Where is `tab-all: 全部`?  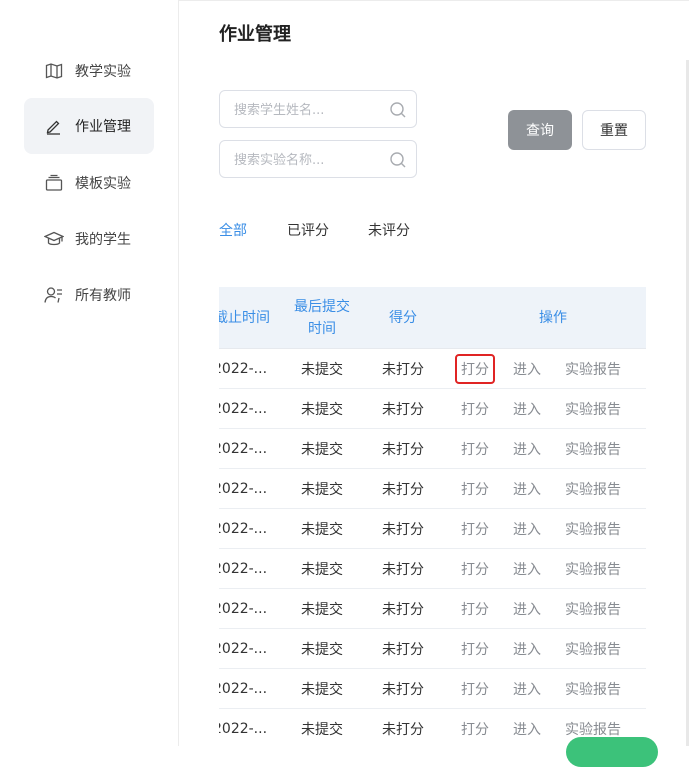 tab-all: 全部 is located at coordinates (233, 230).